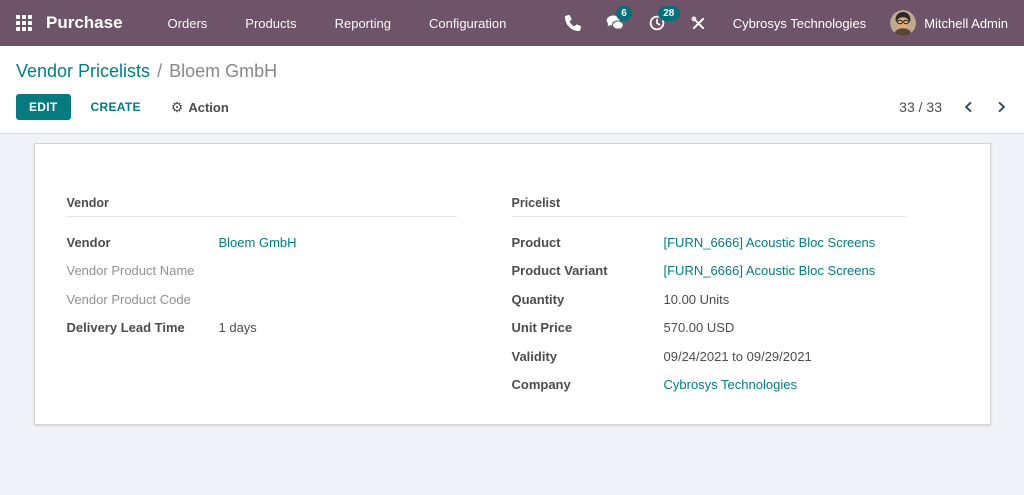  What do you see at coordinates (559, 271) in the screenshot?
I see `field-product-variant-label: Product Variant` at bounding box center [559, 271].